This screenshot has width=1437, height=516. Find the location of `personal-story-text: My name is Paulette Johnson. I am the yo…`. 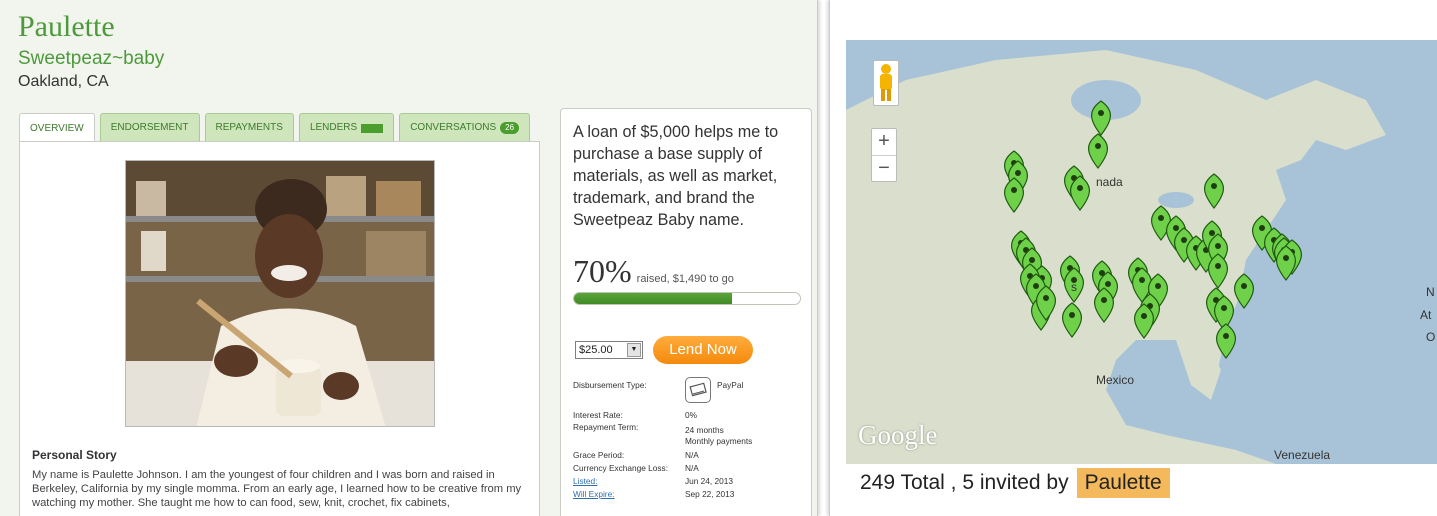

personal-story-text: My name is Paulette Johnson. I am the yo… is located at coordinates (277, 489).